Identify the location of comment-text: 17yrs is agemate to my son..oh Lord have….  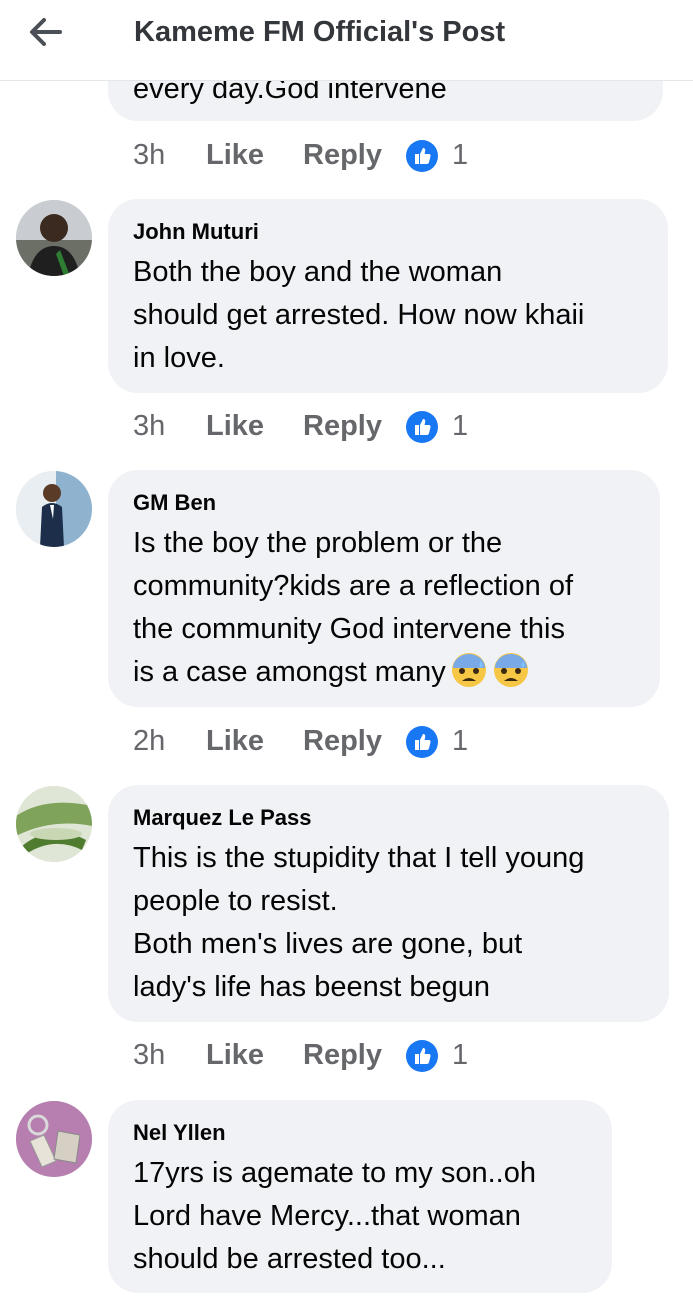
(334, 1216).